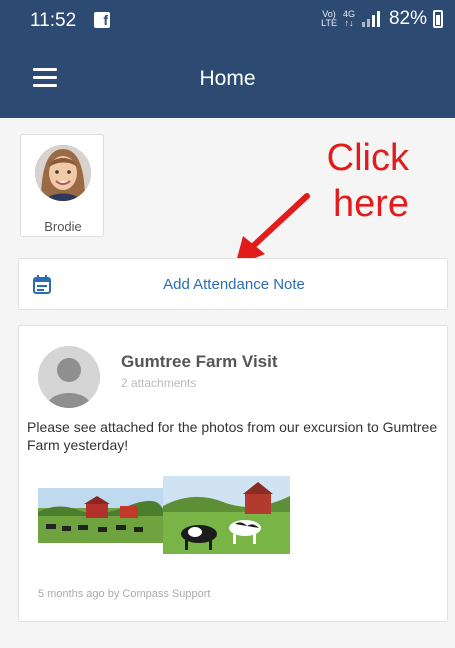 This screenshot has height=648, width=455. Describe the element at coordinates (69, 377) in the screenshot. I see `author-avatar` at that location.